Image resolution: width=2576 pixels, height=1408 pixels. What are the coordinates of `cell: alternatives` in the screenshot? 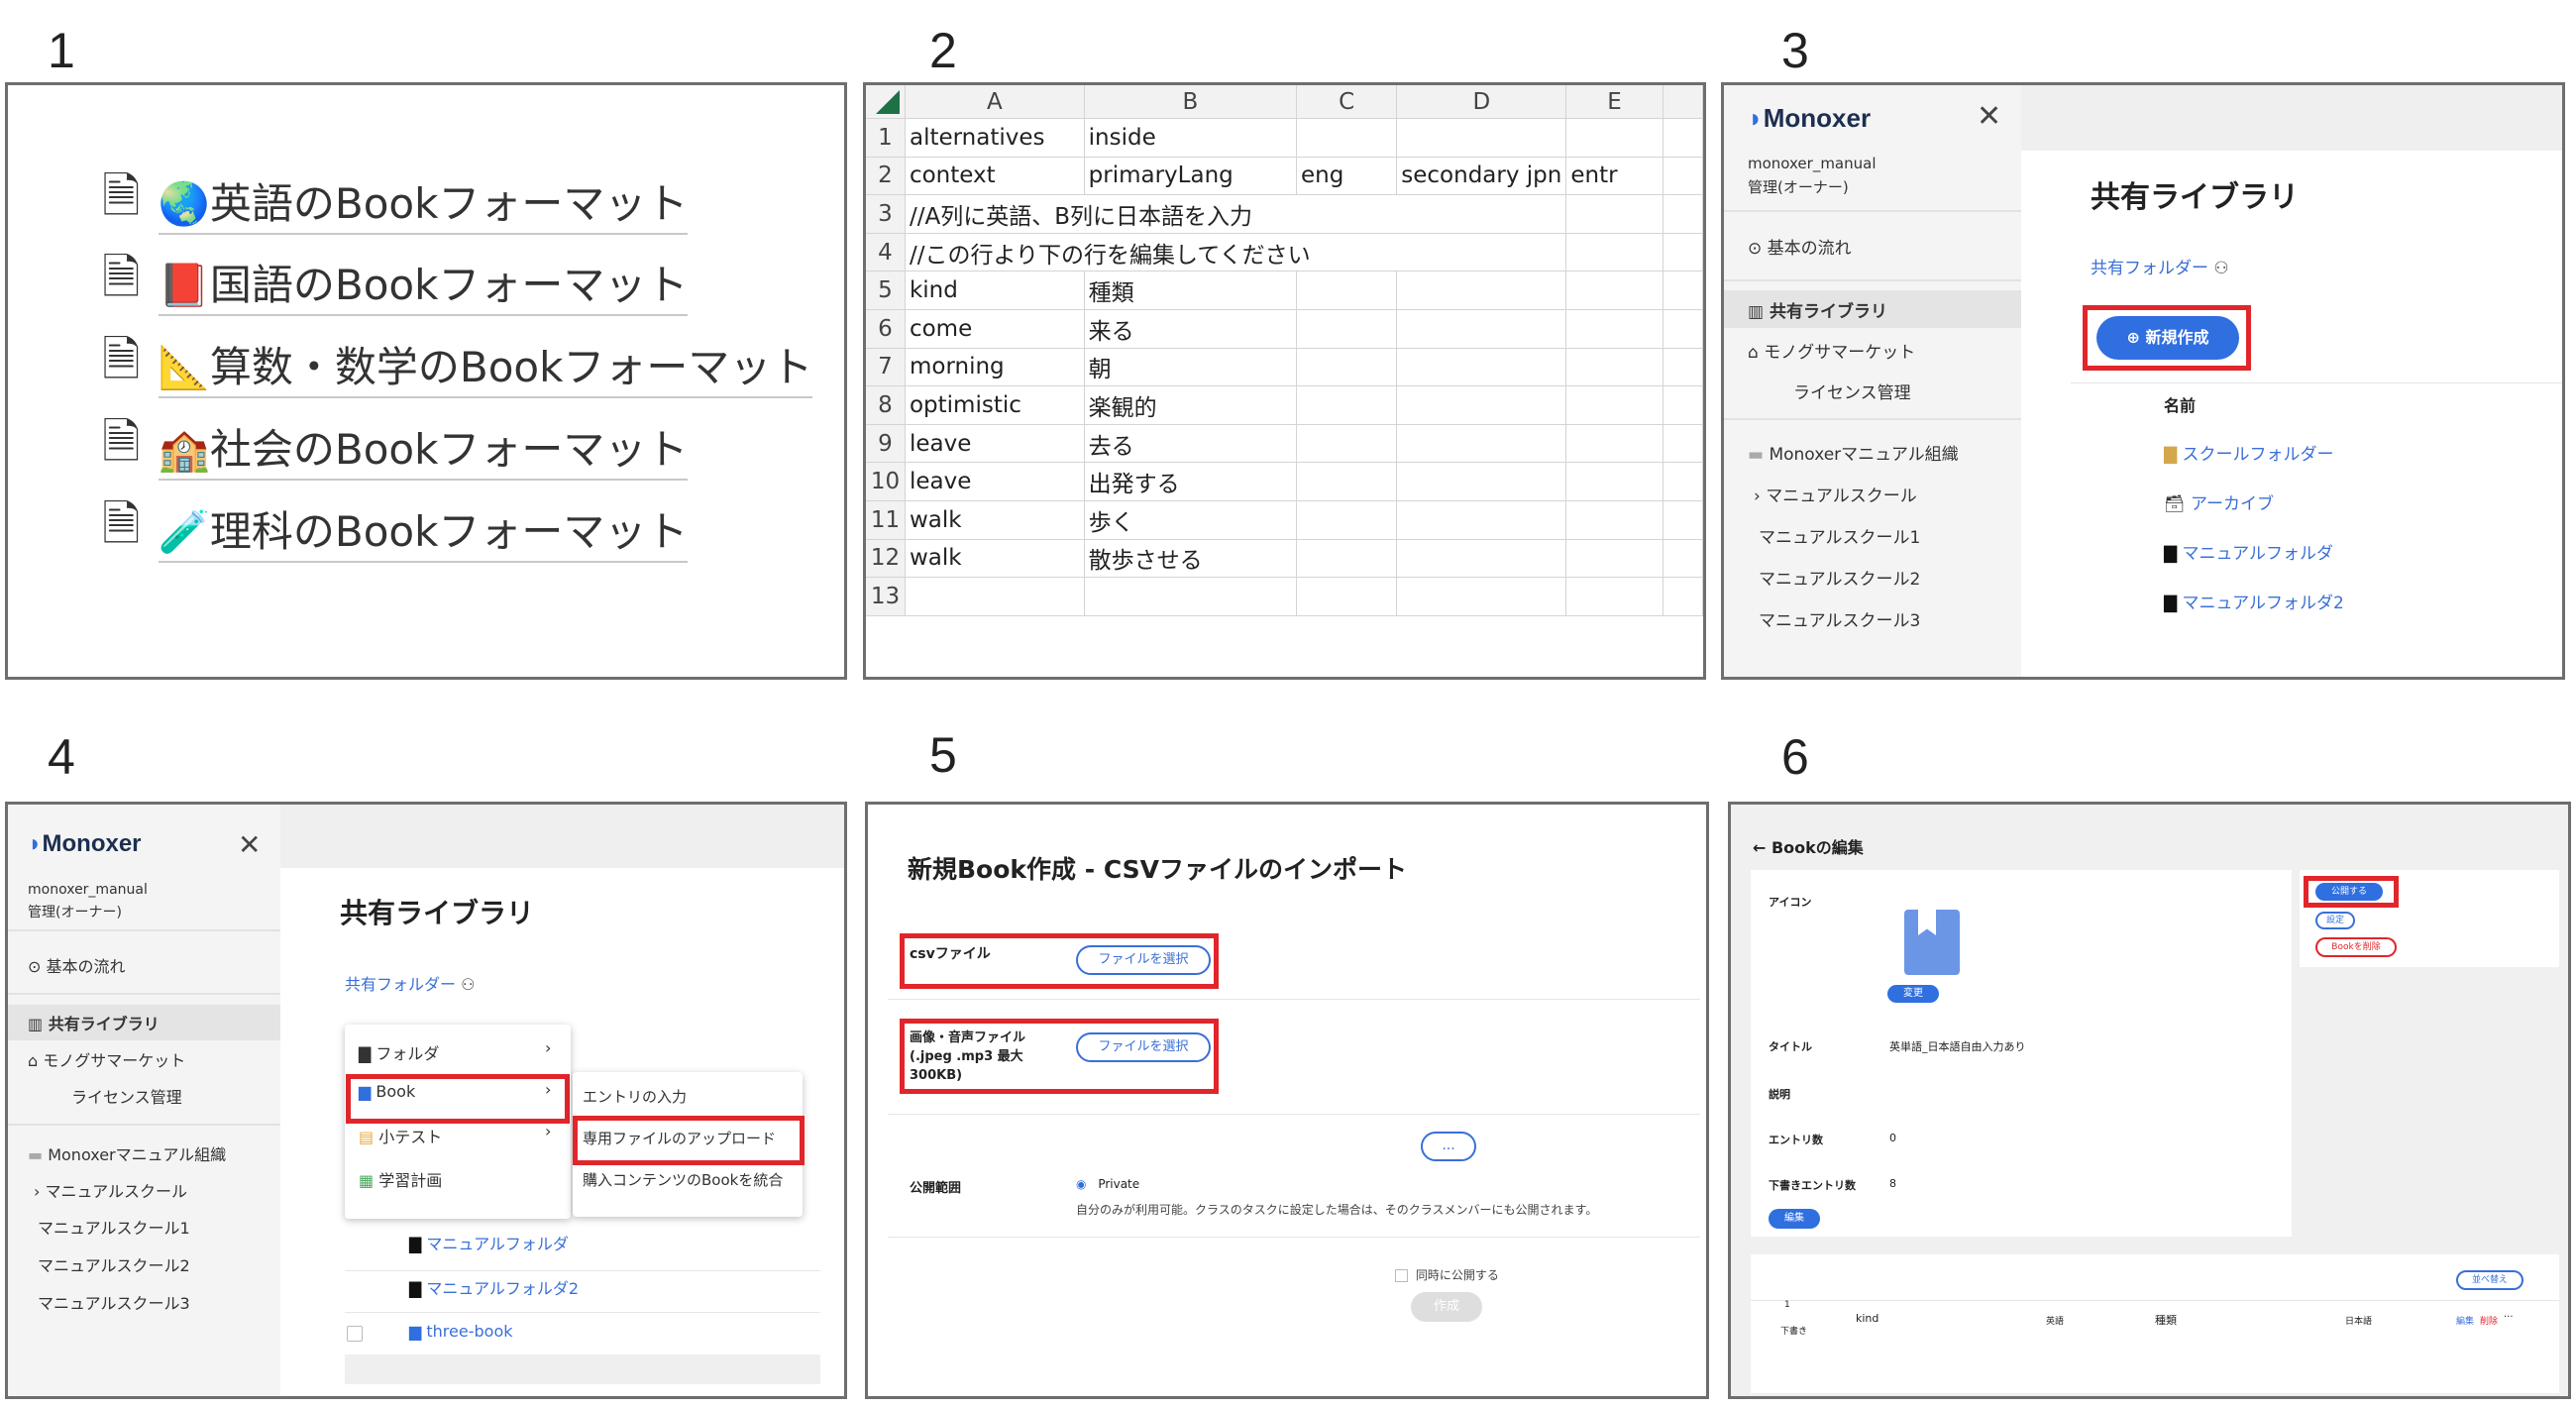 It's located at (995, 138).